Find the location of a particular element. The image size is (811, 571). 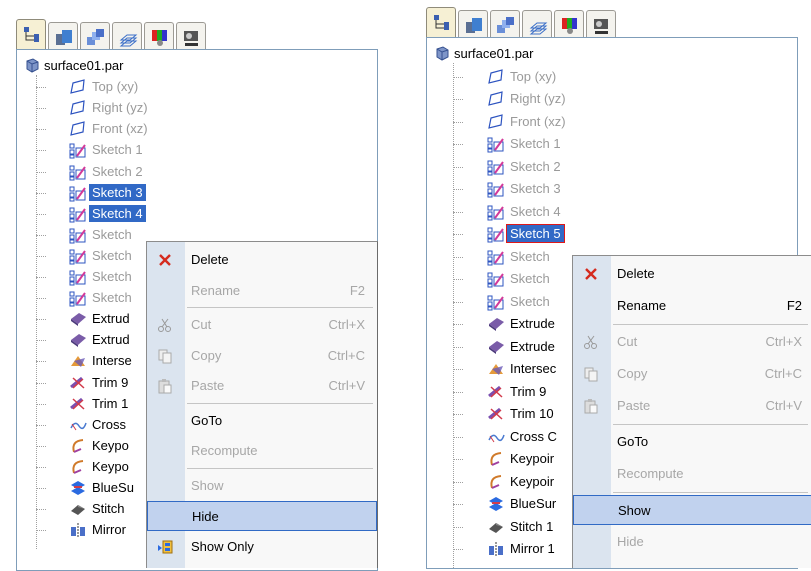

menu-item-label: Recompute is located at coordinates (650, 473).